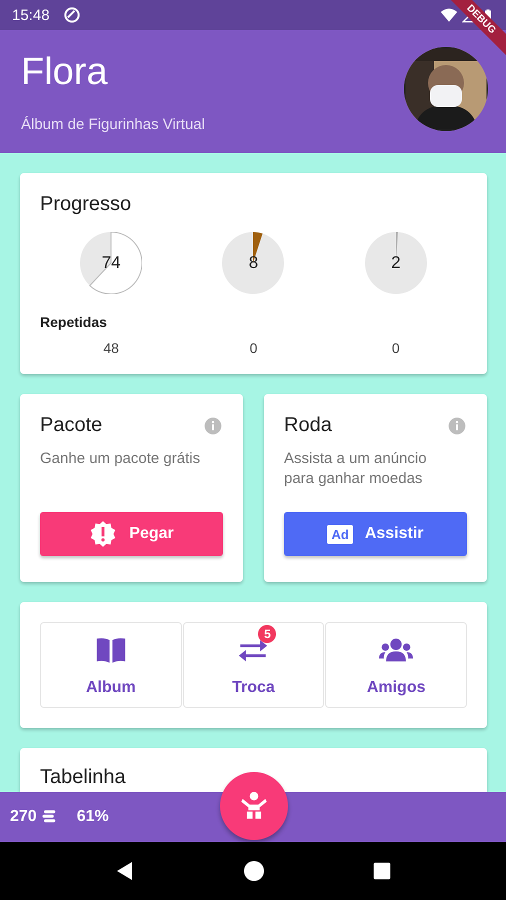  Describe the element at coordinates (131, 534) in the screenshot. I see `claim-button: Pegar` at that location.